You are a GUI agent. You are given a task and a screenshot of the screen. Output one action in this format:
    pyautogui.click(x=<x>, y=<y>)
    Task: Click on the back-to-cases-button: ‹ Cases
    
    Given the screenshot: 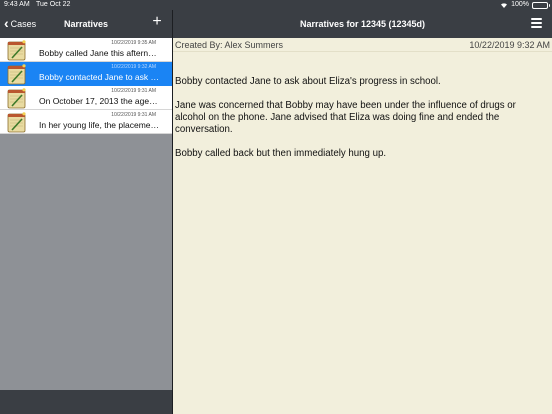 What is the action you would take?
    pyautogui.click(x=20, y=24)
    